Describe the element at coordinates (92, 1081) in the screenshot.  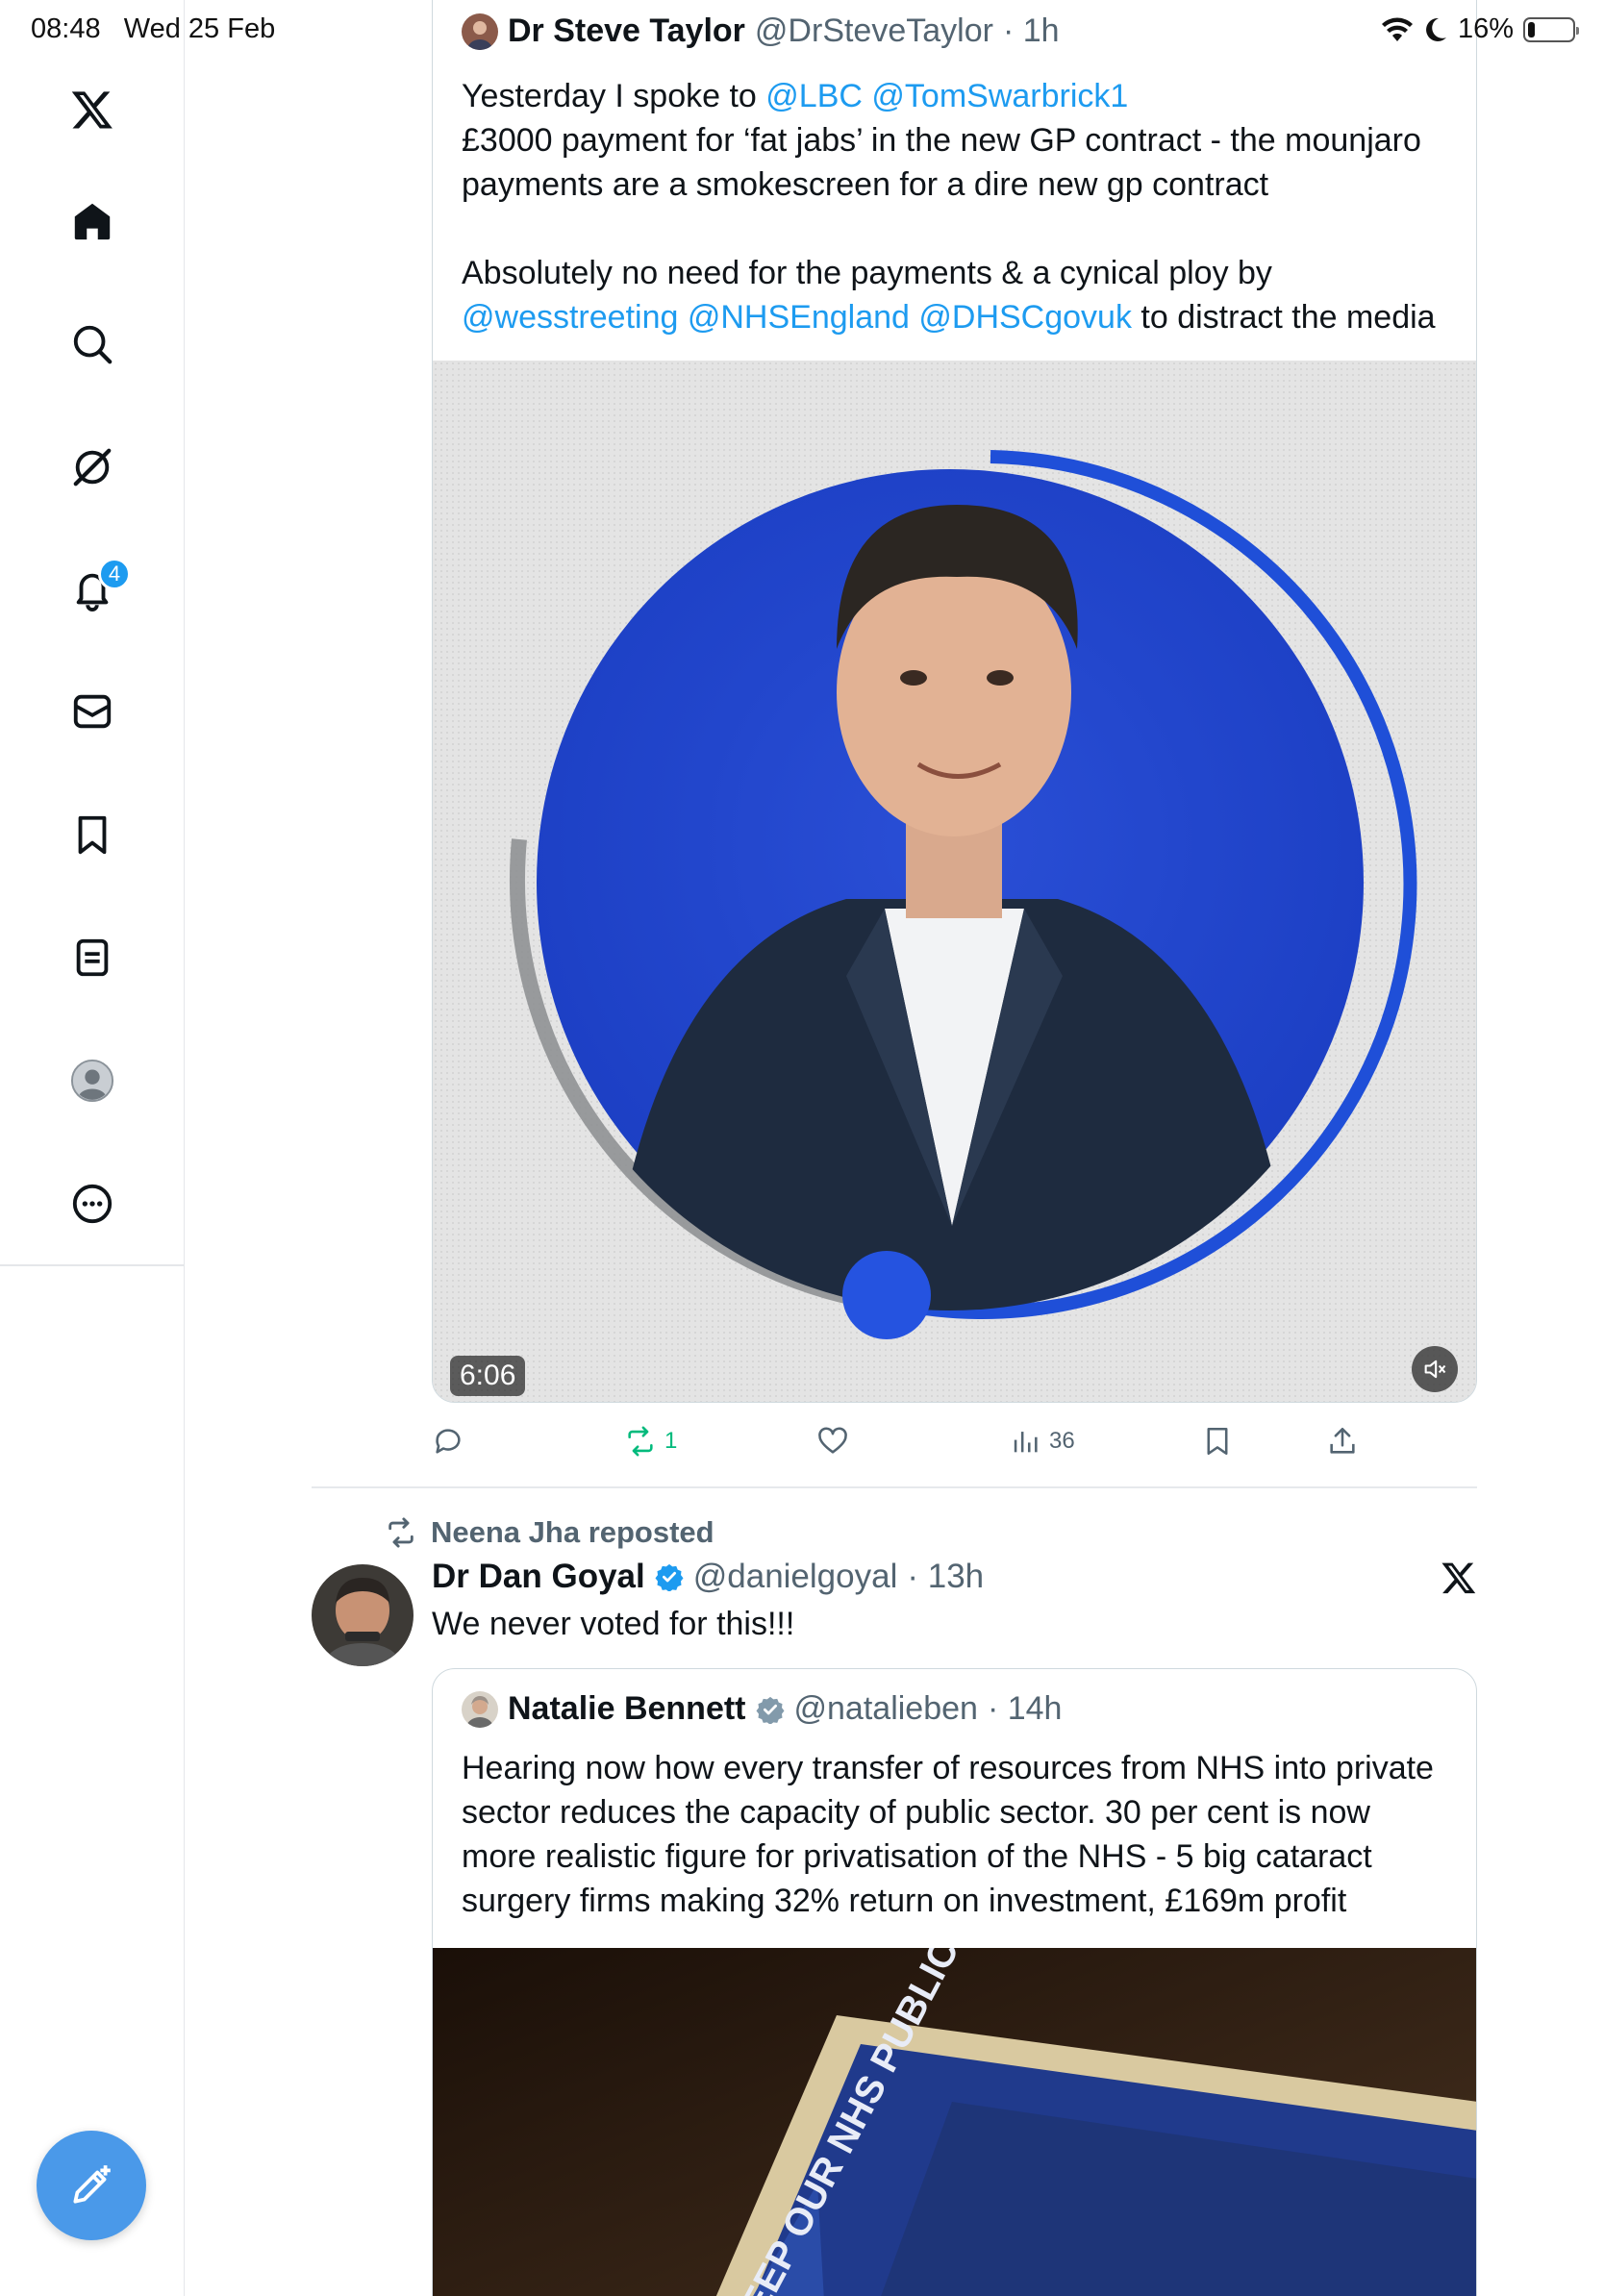
I see `profile-icon` at that location.